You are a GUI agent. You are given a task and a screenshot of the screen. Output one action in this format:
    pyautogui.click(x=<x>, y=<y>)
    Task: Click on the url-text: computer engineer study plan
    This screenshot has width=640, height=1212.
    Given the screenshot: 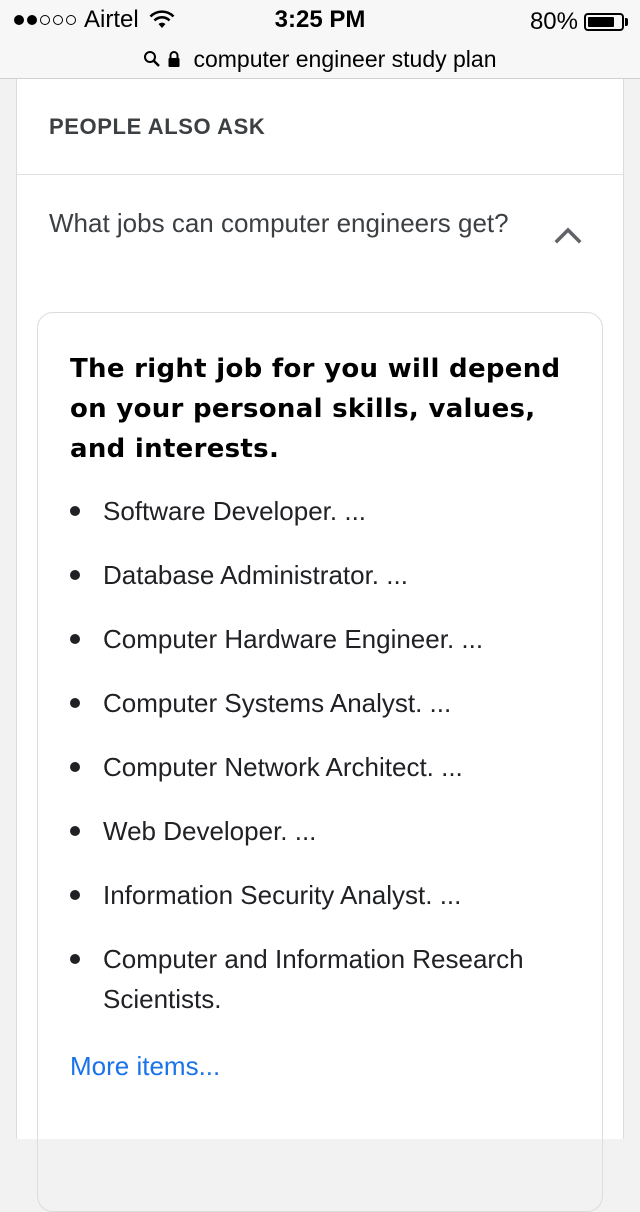 What is the action you would take?
    pyautogui.click(x=345, y=58)
    